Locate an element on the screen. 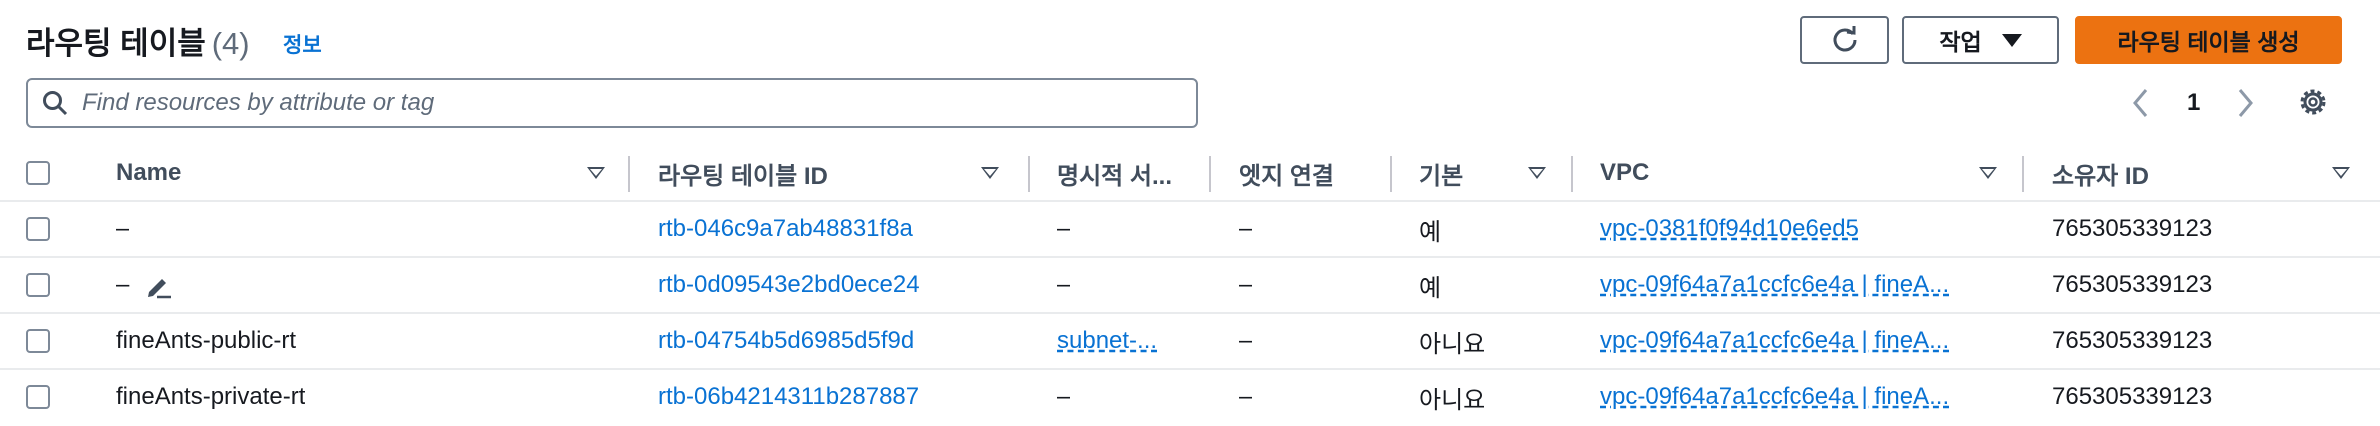 This screenshot has height=426, width=2380. select-all-checkbox is located at coordinates (38, 173).